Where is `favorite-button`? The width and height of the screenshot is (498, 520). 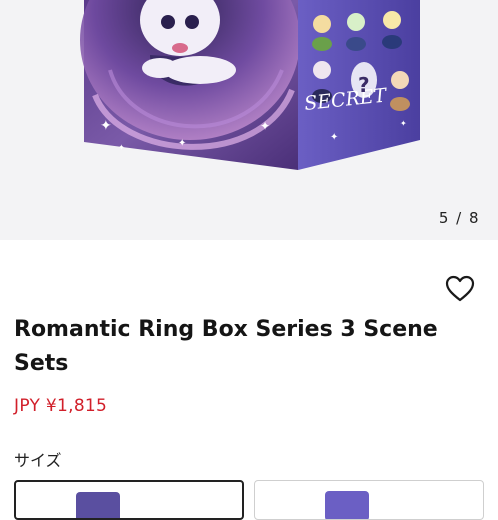
favorite-button is located at coordinates (460, 289).